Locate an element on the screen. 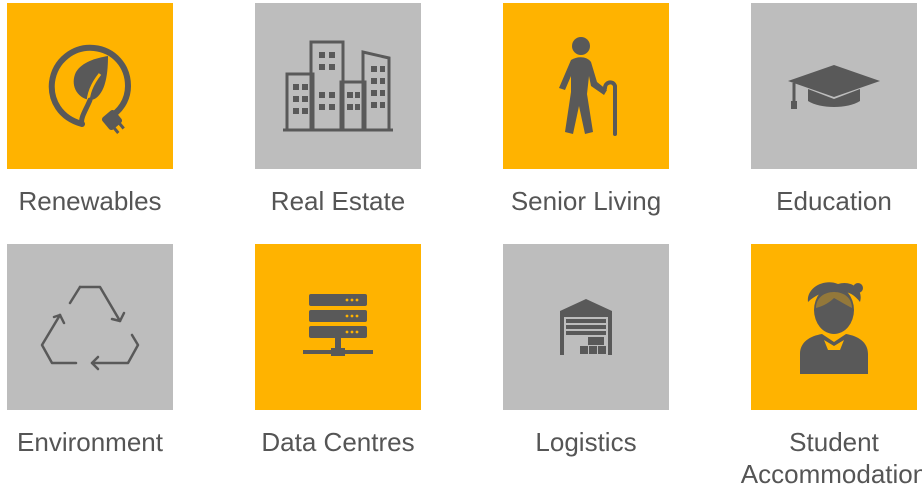  sector-card-renewables: Renewables is located at coordinates (90, 110).